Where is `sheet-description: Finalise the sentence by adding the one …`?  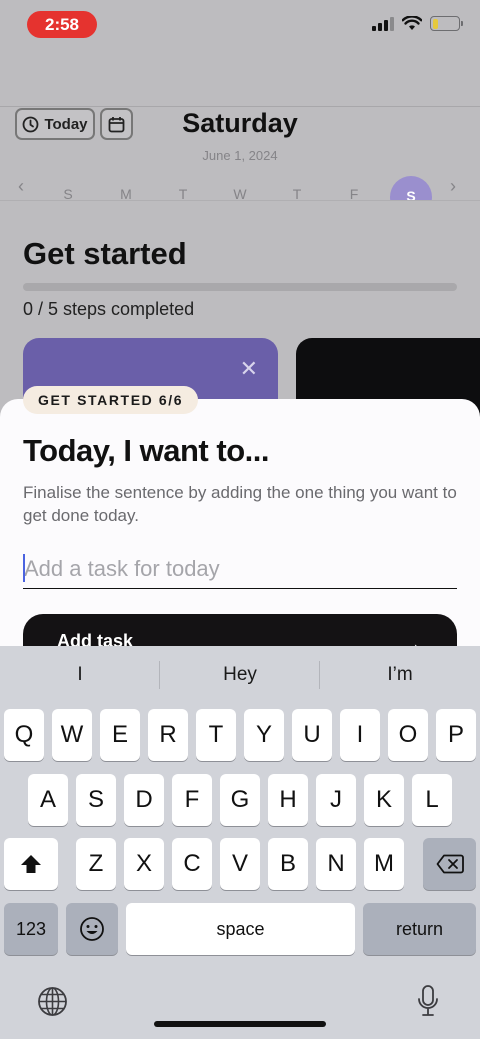 sheet-description: Finalise the sentence by adding the one … is located at coordinates (240, 504).